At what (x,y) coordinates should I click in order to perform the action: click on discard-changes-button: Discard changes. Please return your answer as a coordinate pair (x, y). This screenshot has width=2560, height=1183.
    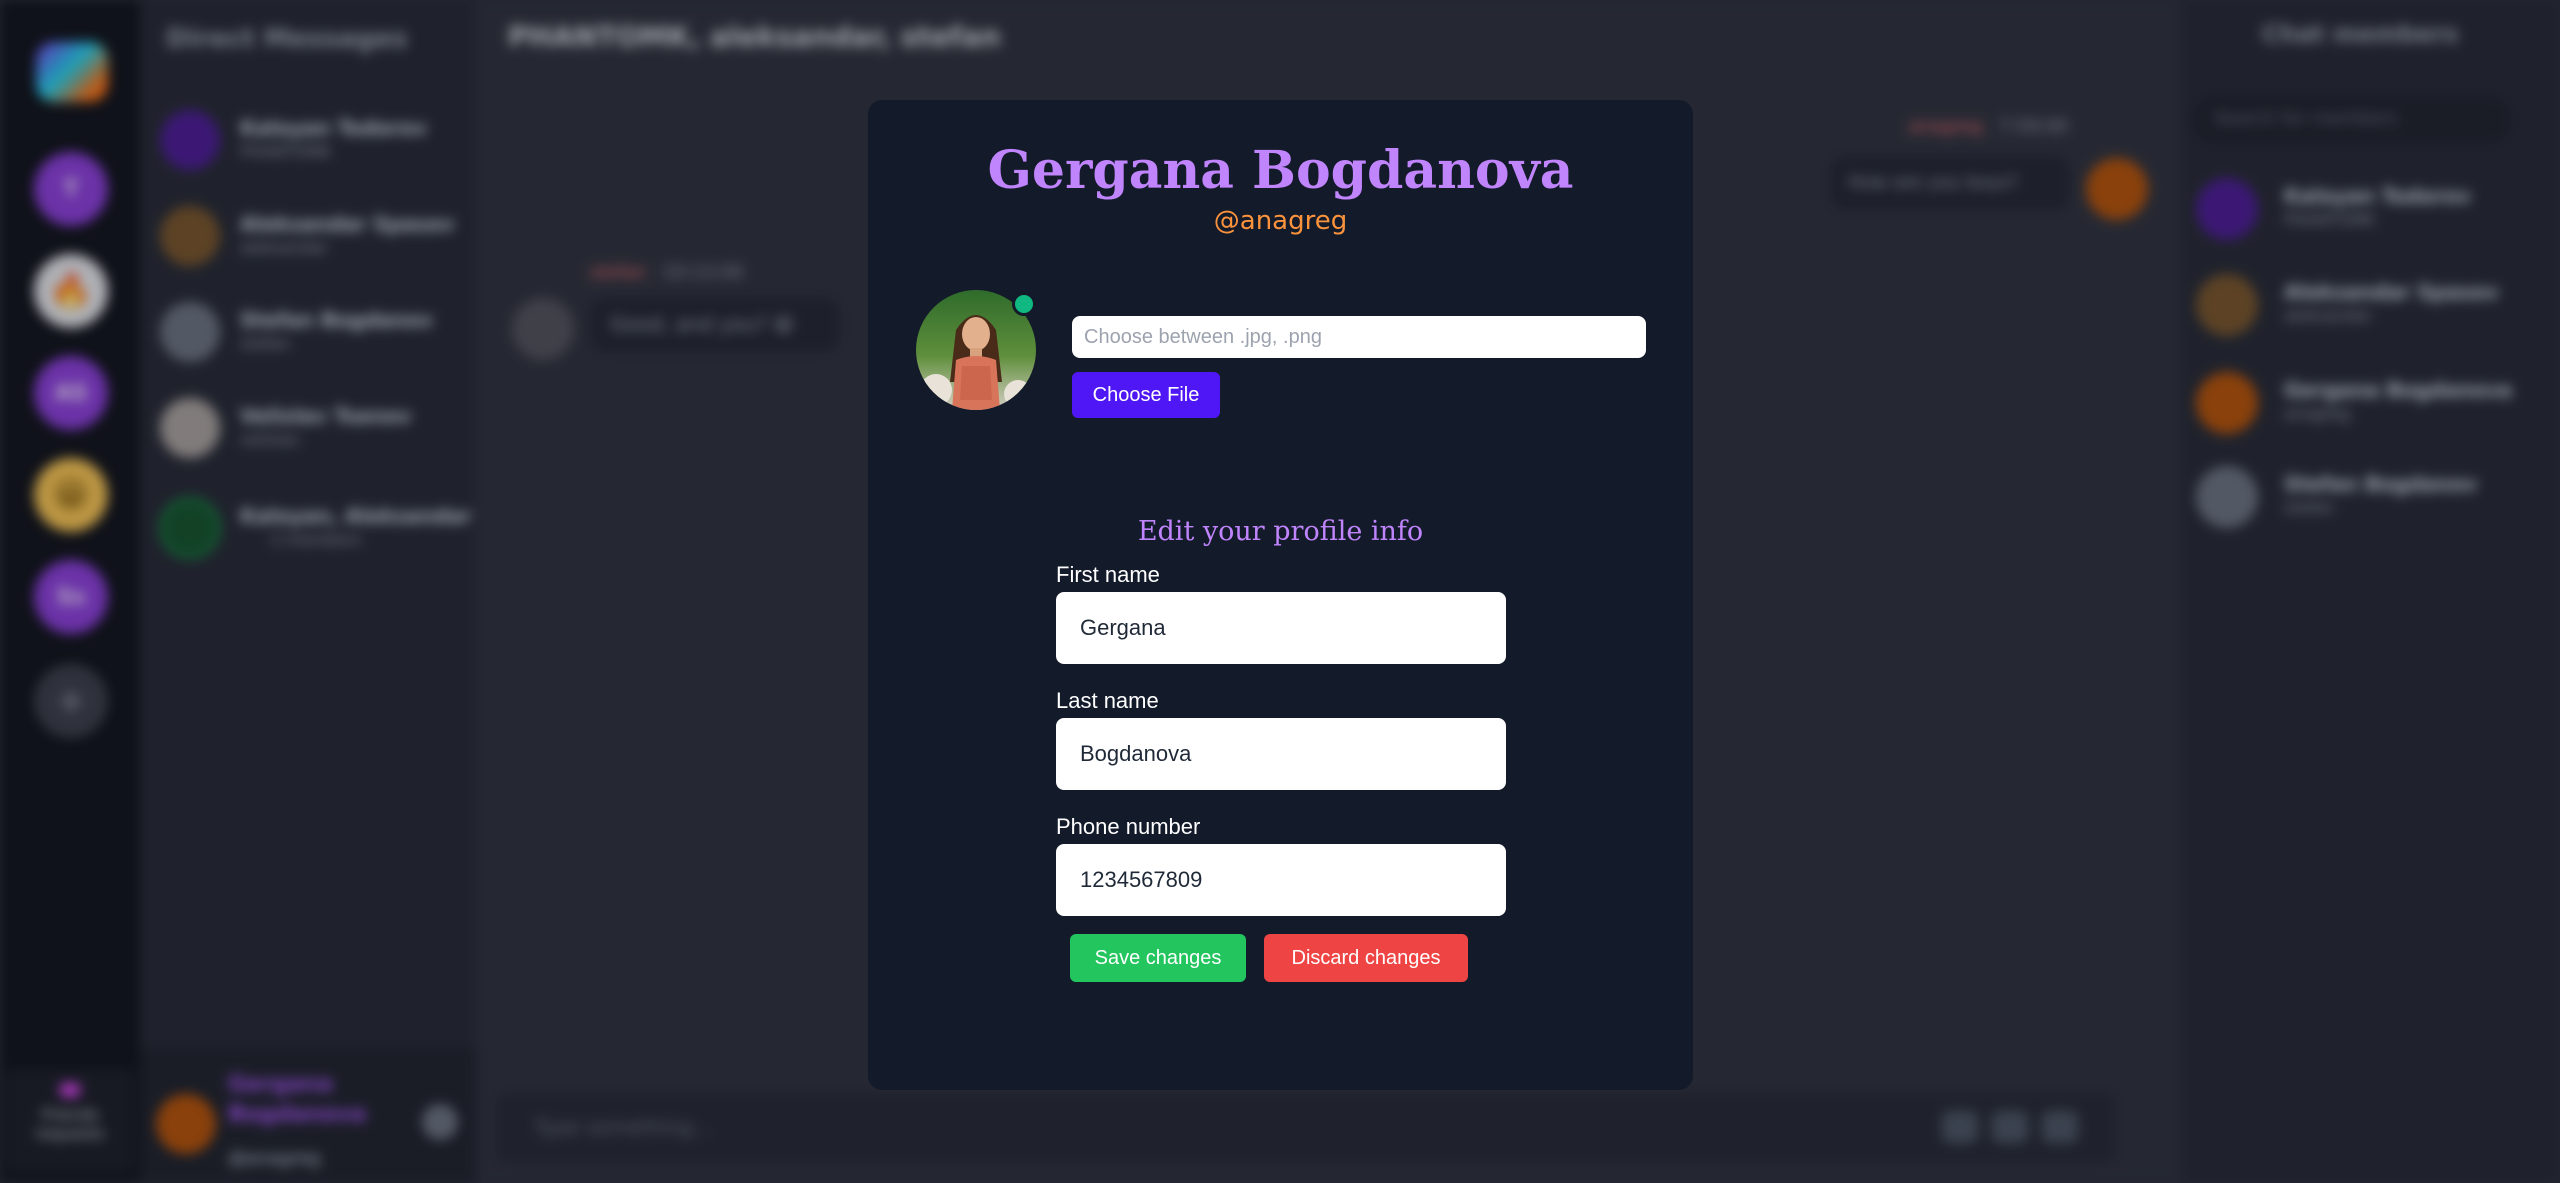
    Looking at the image, I should click on (1366, 958).